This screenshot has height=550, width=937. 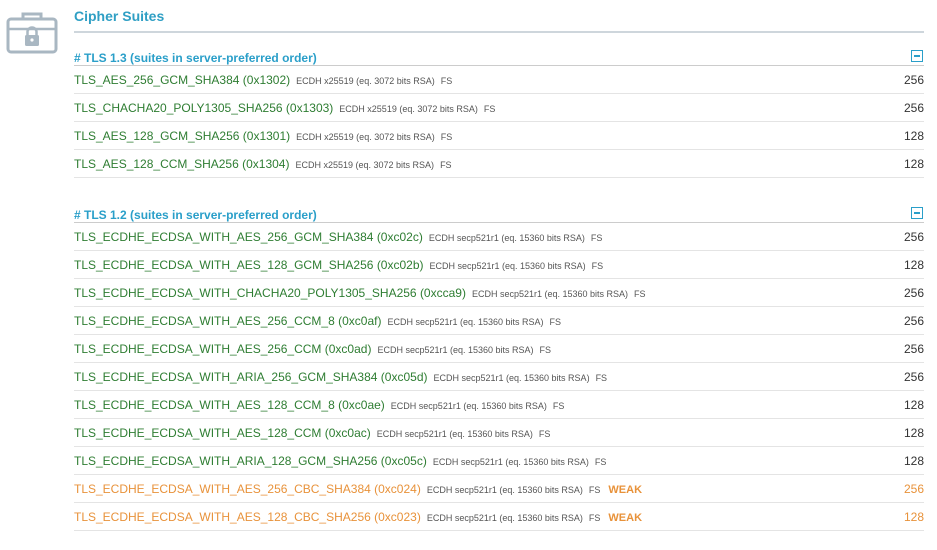 I want to click on suite-name: TLS_AES_128_GCM_SHA256 (0x1301), so click(x=182, y=136).